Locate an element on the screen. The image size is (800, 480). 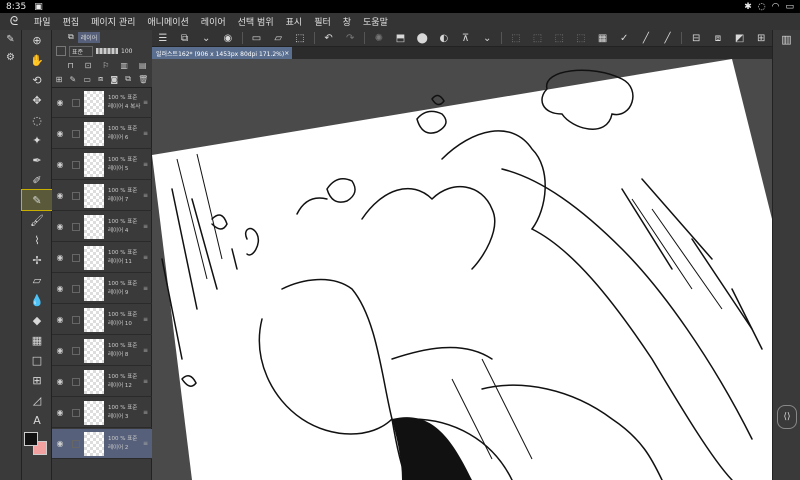
layer-row: ◉ 100 % 표준 레이어 2 ≡ is located at coordinates (102, 444).